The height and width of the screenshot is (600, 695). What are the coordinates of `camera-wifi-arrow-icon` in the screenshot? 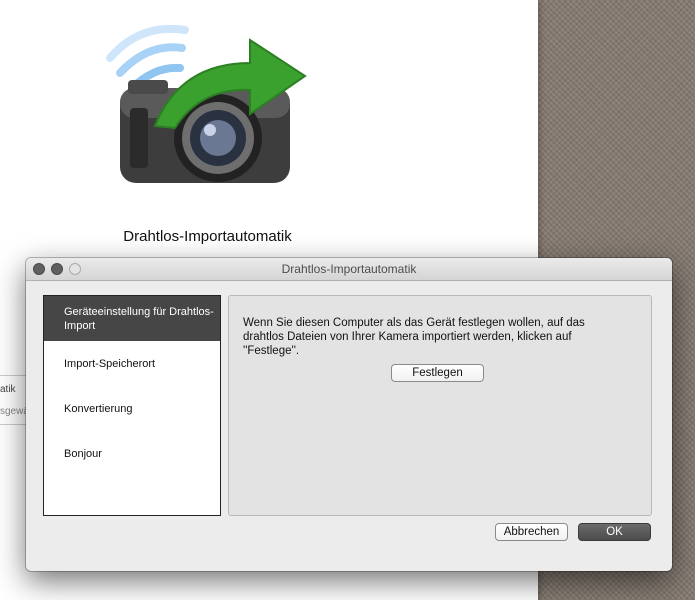 It's located at (206, 103).